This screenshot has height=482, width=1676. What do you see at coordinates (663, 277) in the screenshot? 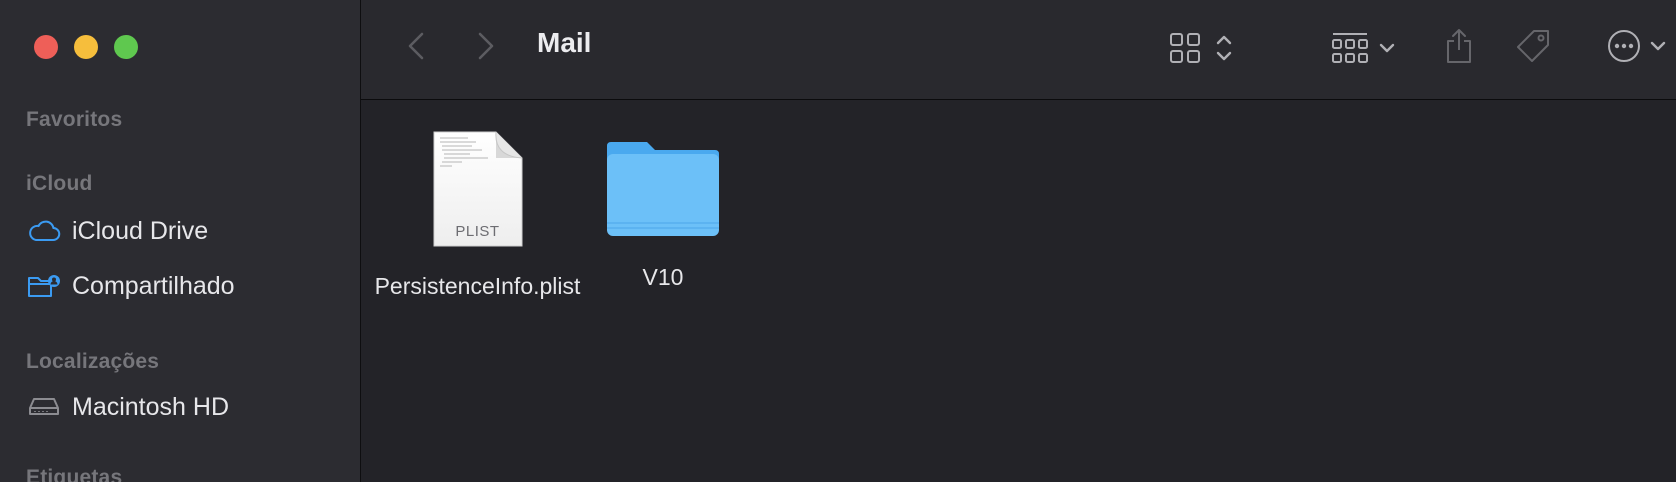
I see `file-name-label: V10` at bounding box center [663, 277].